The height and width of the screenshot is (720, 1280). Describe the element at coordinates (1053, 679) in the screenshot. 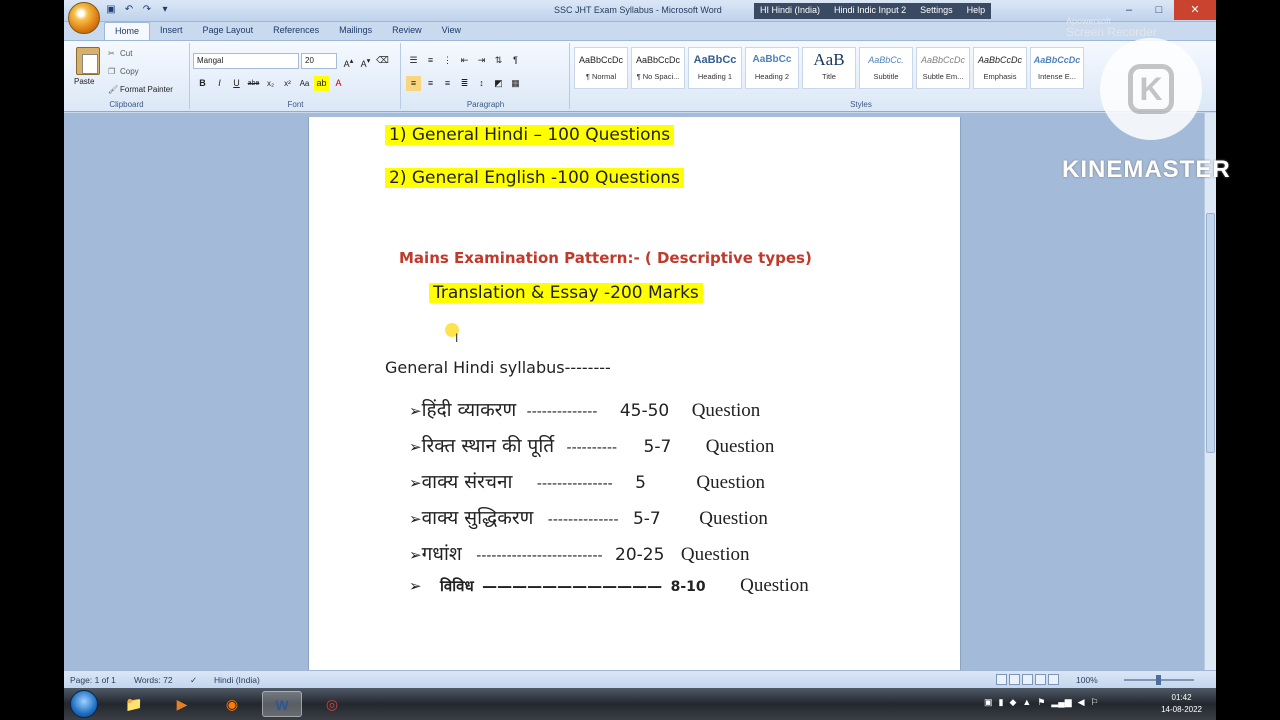

I see `draft-view-button` at that location.